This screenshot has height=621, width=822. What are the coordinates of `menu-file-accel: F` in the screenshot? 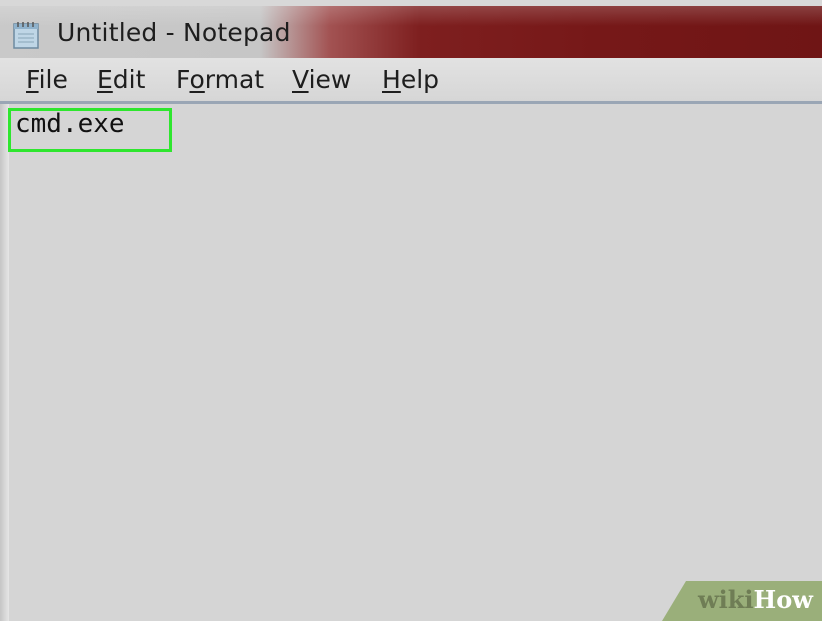 It's located at (32, 79).